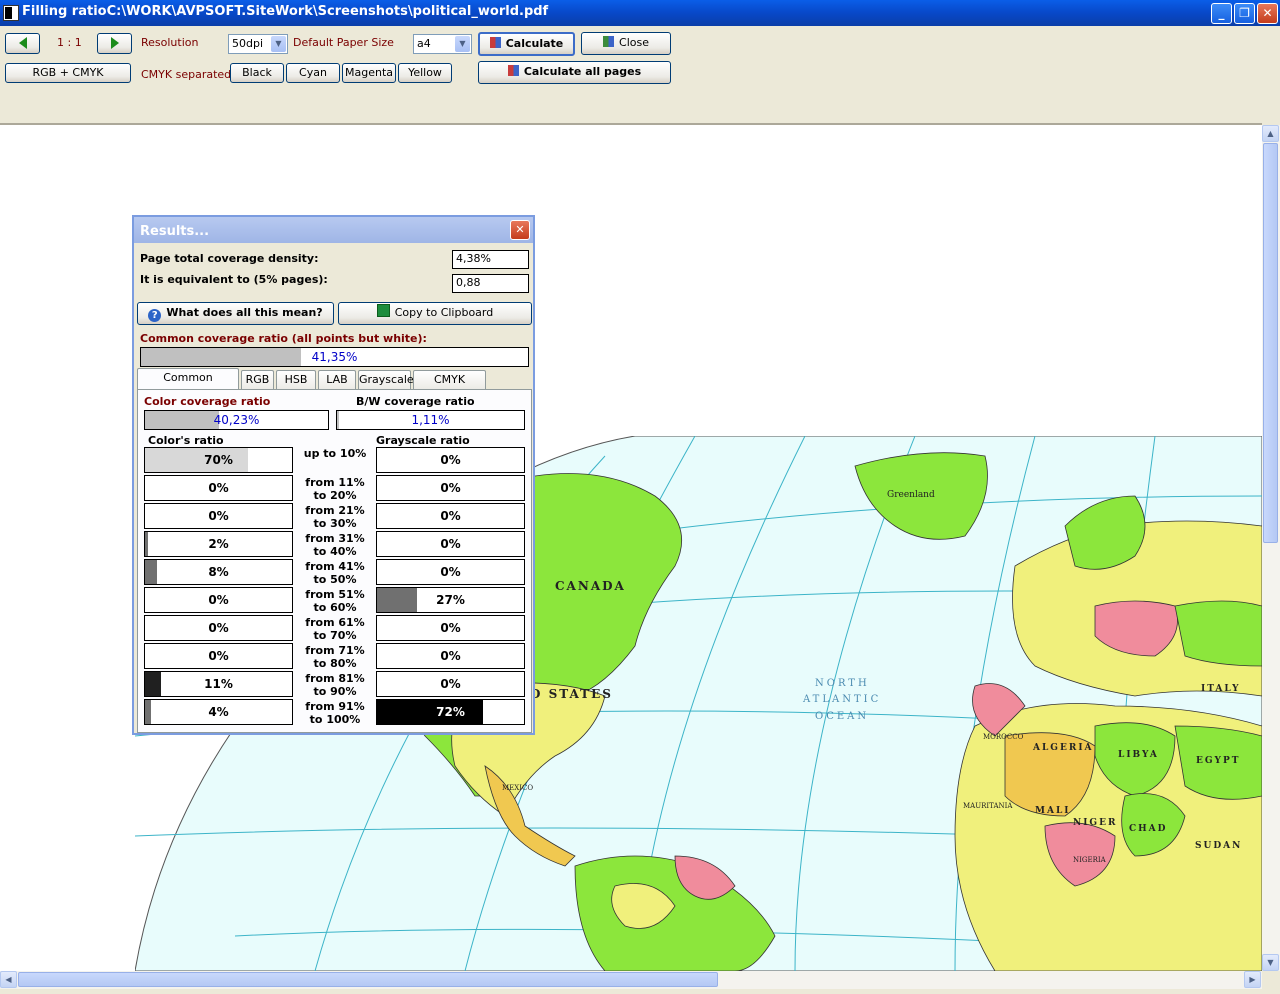 The width and height of the screenshot is (1280, 994). Describe the element at coordinates (1271, 980) in the screenshot. I see `scroll-corner` at that location.